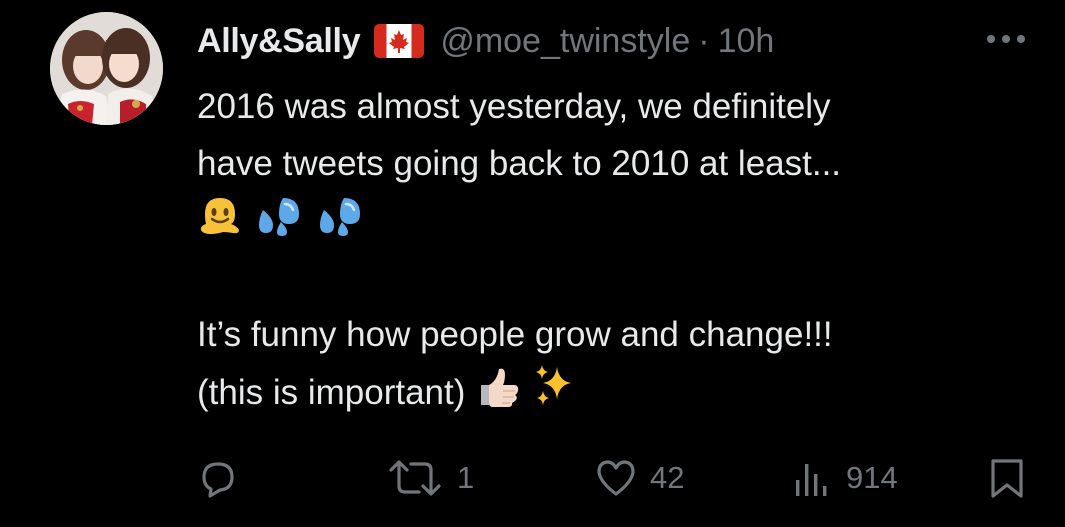 This screenshot has height=527, width=1065. I want to click on sparkles-emoji, so click(554, 394).